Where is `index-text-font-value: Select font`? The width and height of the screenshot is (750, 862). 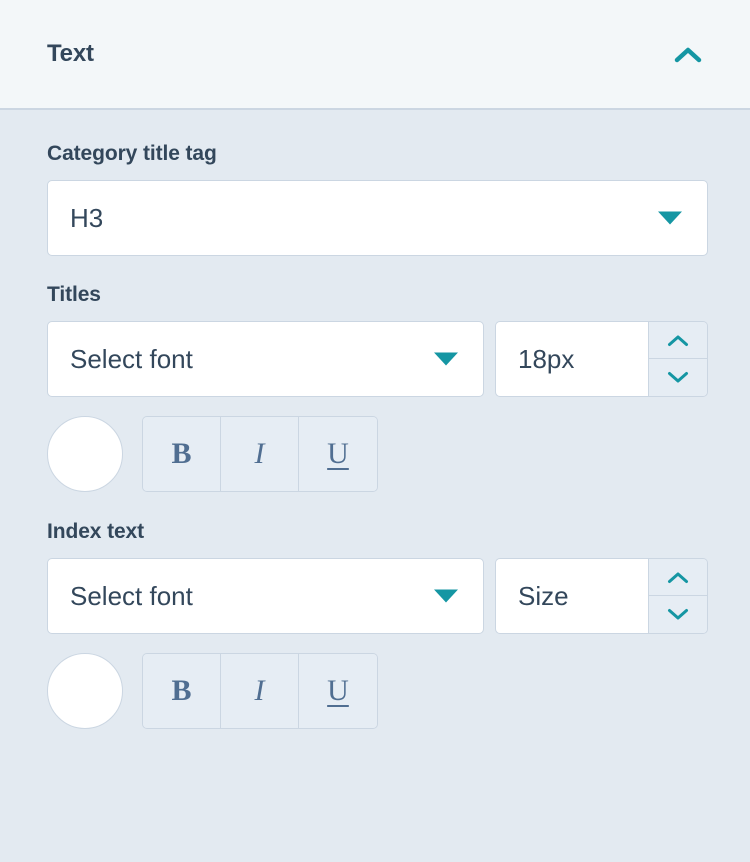 index-text-font-value: Select font is located at coordinates (131, 596).